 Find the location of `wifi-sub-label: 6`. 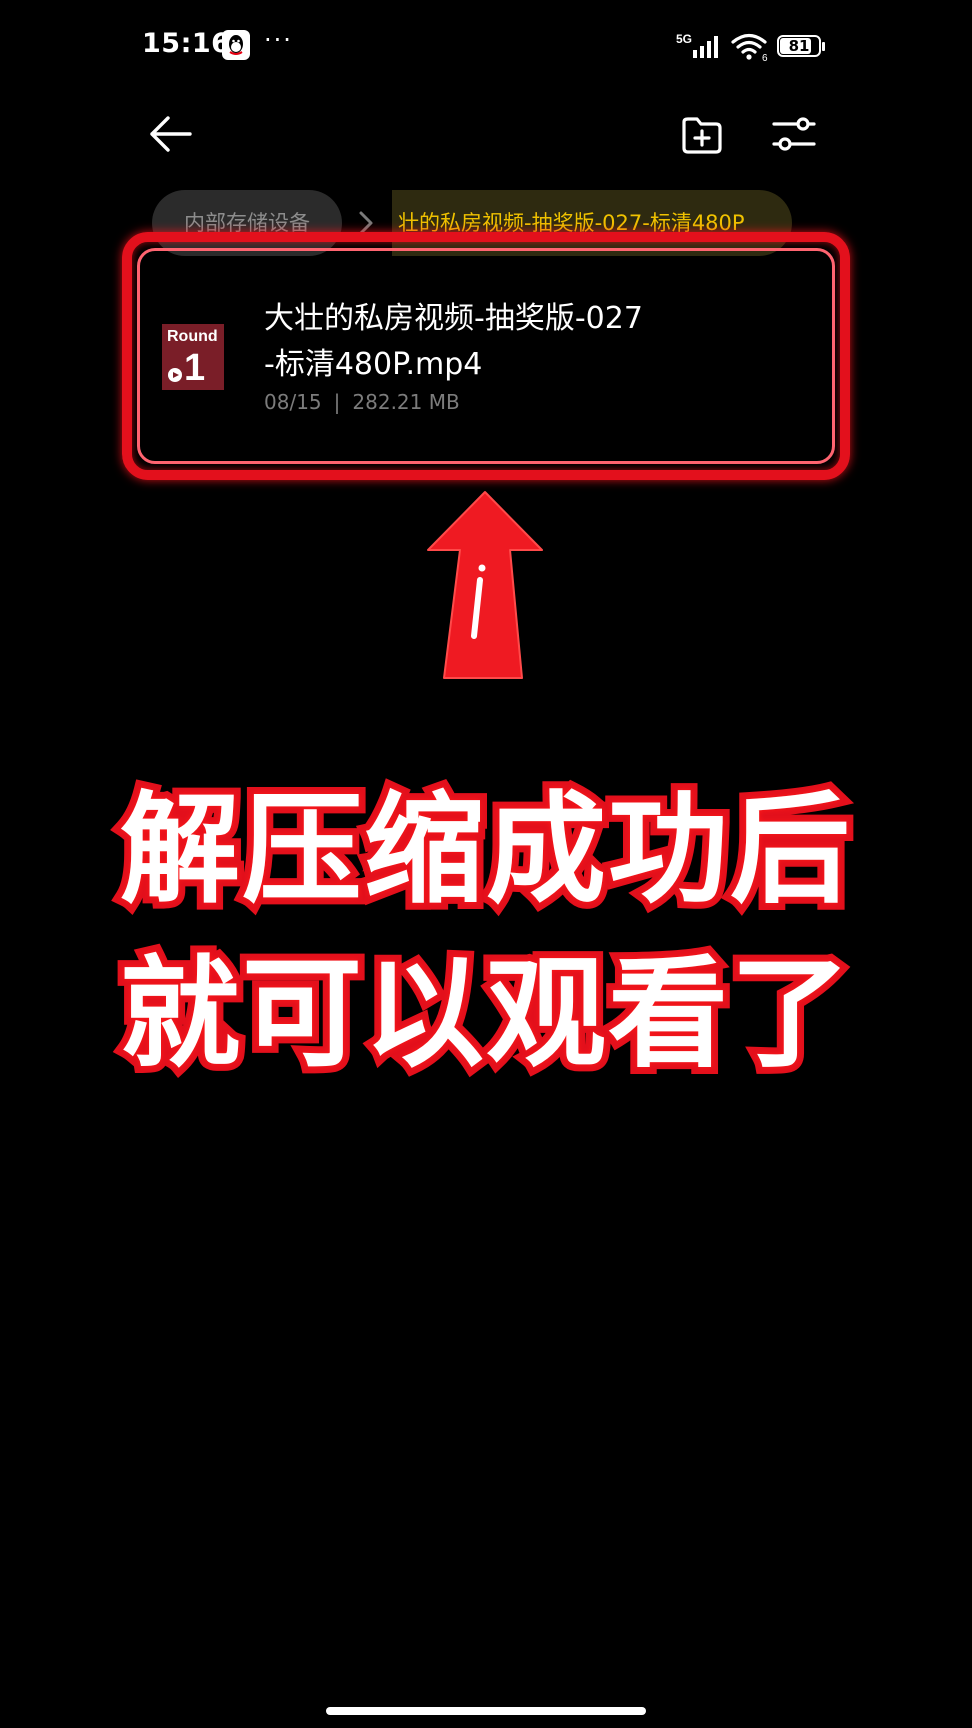

wifi-sub-label: 6 is located at coordinates (765, 57).